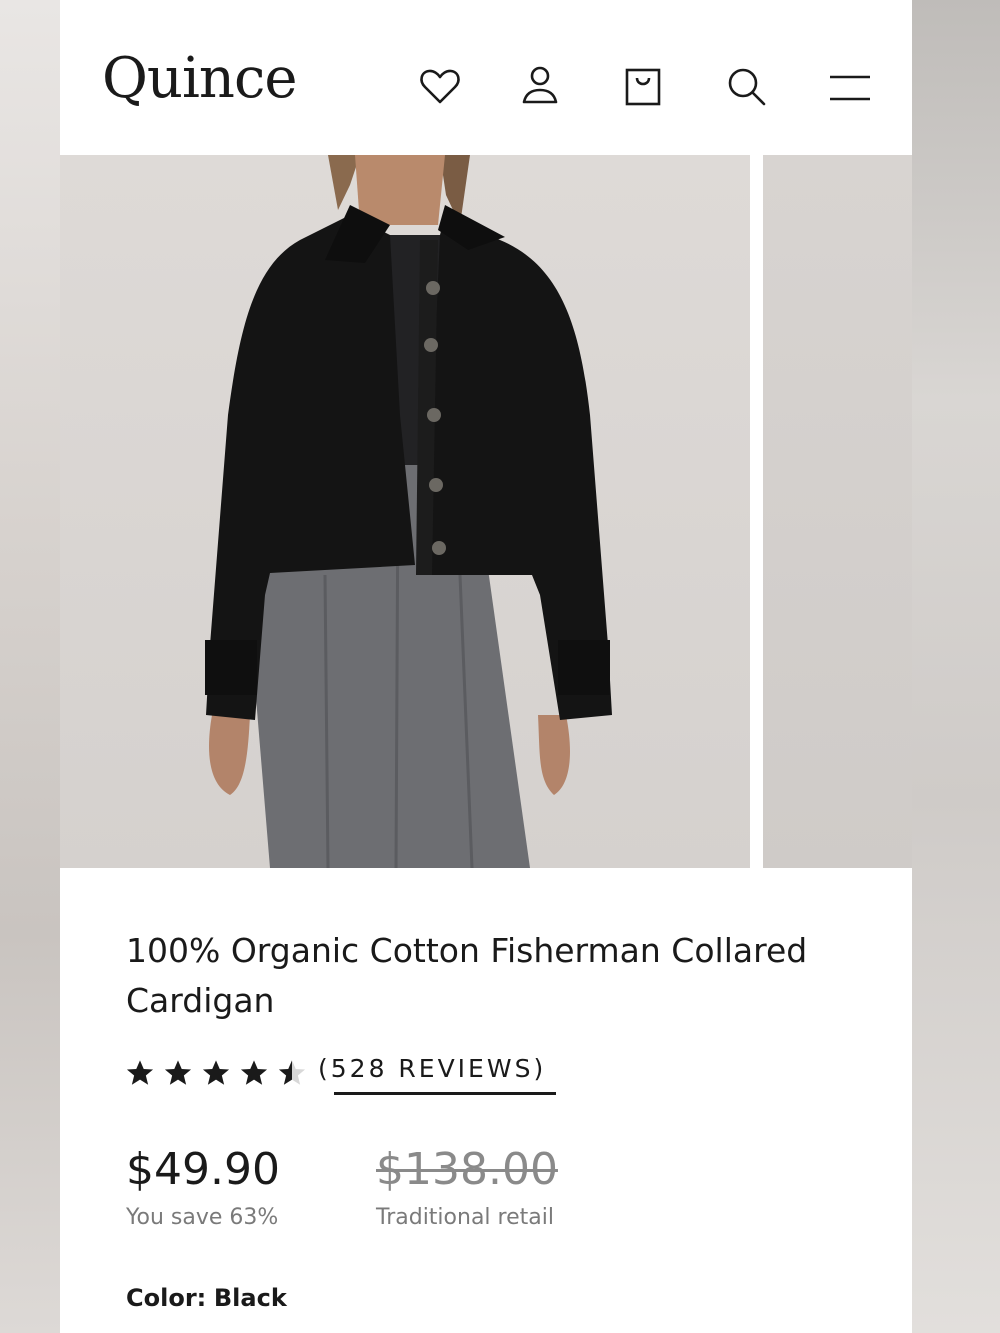 The image size is (1000, 1333). Describe the element at coordinates (850, 86) in the screenshot. I see `menu-icon` at that location.